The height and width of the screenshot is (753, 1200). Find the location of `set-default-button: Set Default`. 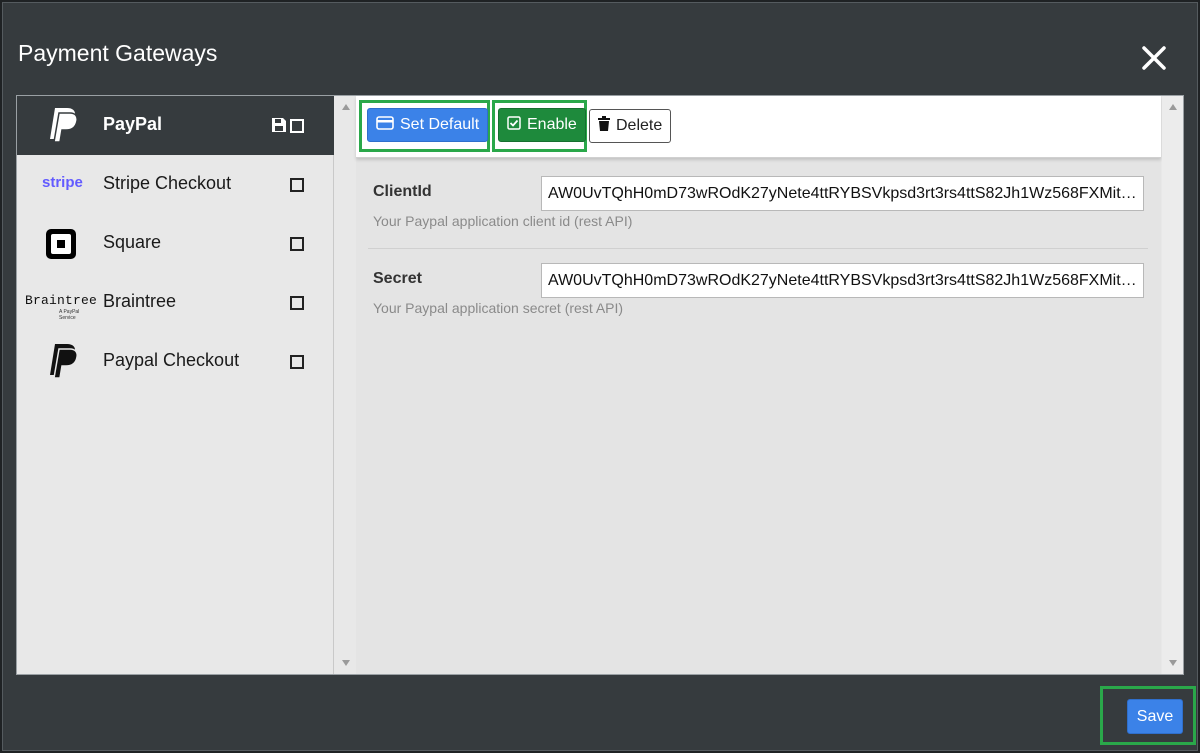

set-default-button: Set Default is located at coordinates (428, 125).